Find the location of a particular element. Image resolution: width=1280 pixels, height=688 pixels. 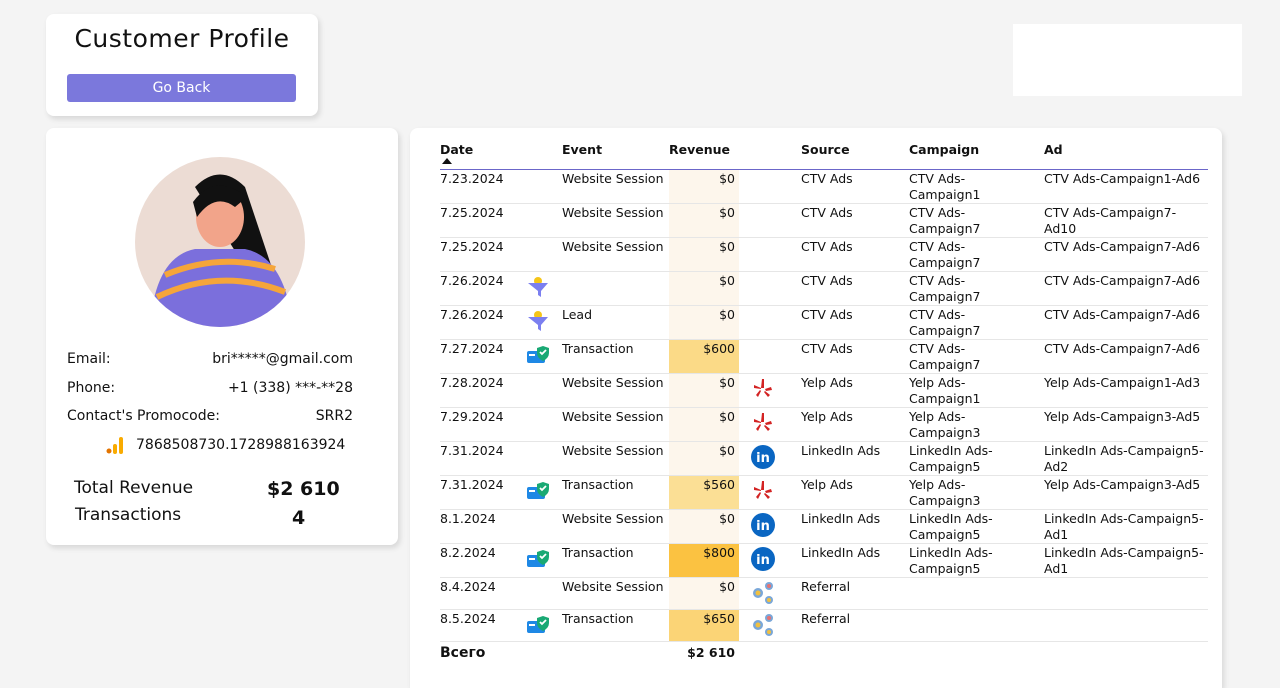

event-cell: Lead is located at coordinates (615, 322).